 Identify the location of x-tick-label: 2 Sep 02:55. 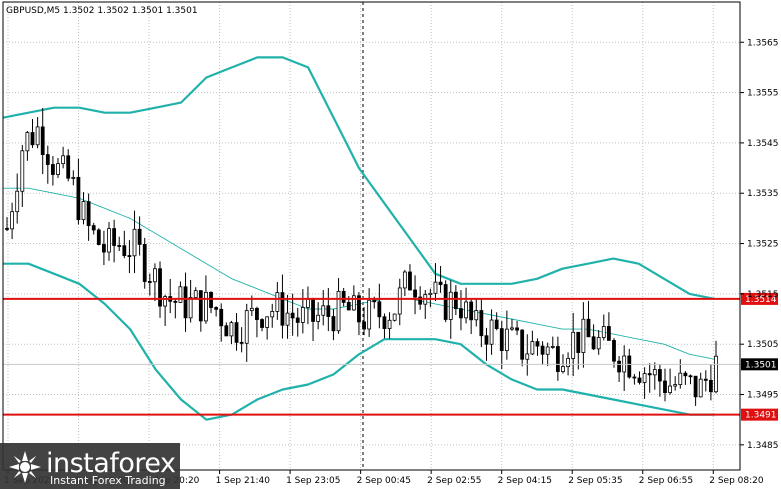
(454, 481).